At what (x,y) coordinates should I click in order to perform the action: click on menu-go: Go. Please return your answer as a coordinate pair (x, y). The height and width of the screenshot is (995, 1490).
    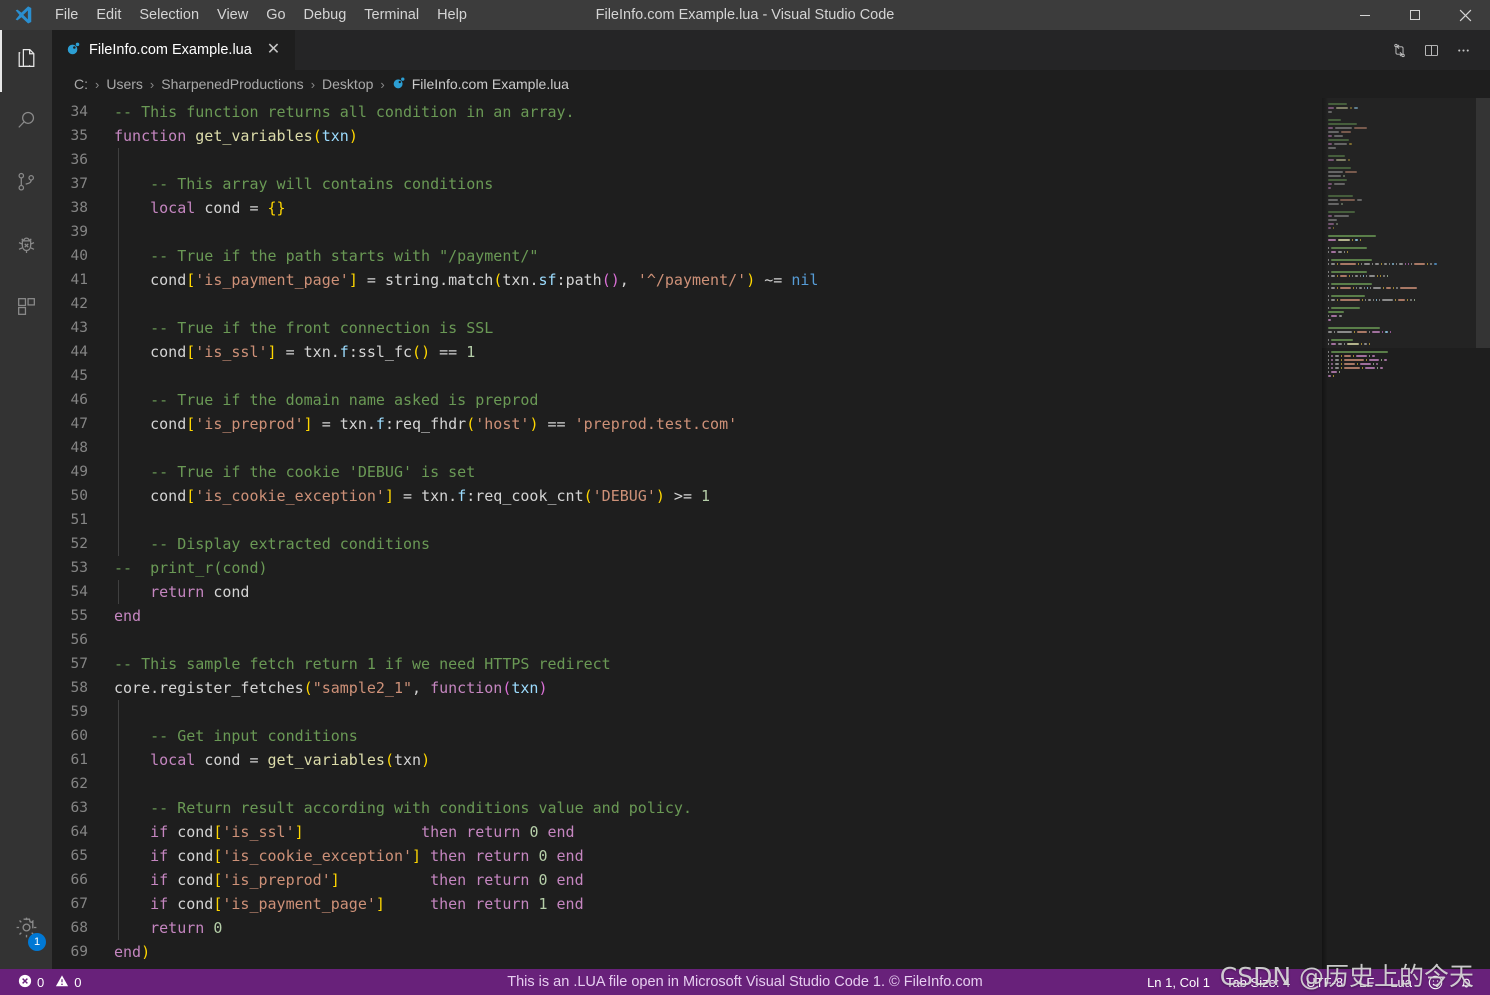
    Looking at the image, I should click on (275, 15).